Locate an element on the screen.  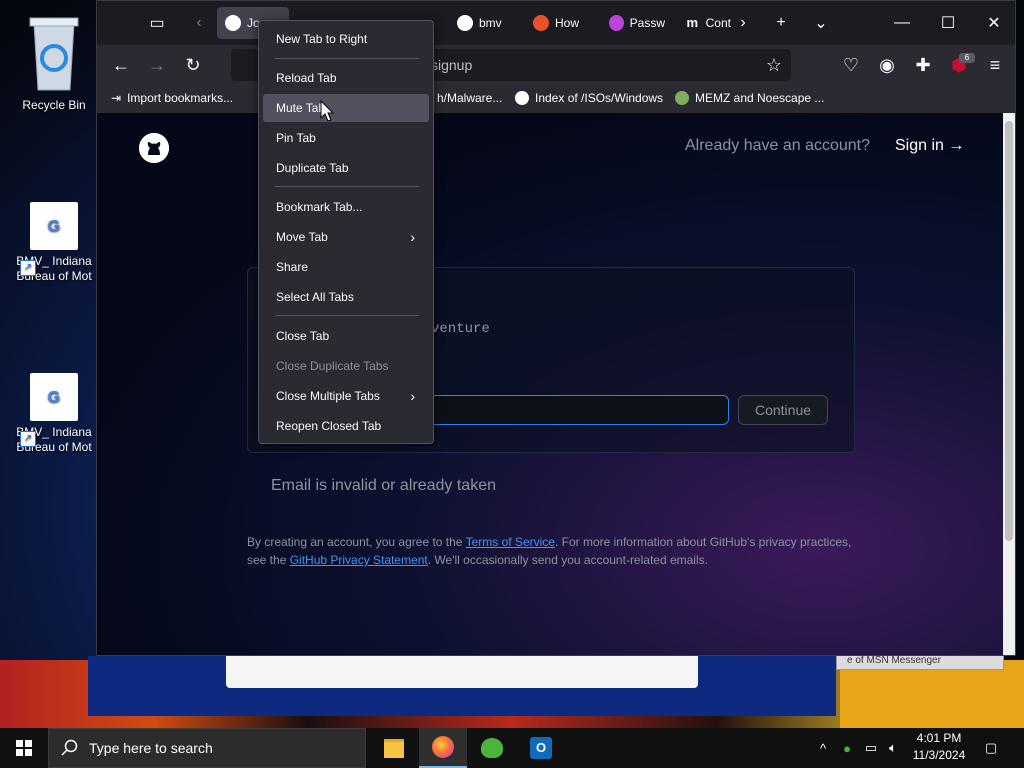
tab-label: bmv is located at coordinates (490, 23).